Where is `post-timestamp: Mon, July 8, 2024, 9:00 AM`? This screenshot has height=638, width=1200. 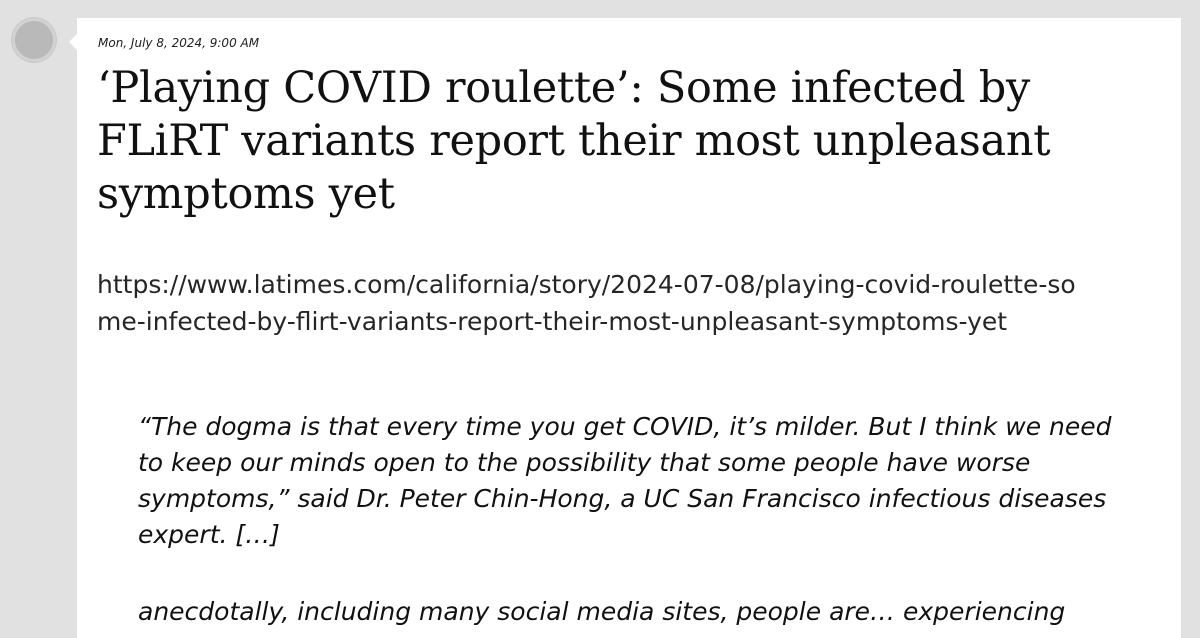 post-timestamp: Mon, July 8, 2024, 9:00 AM is located at coordinates (179, 43).